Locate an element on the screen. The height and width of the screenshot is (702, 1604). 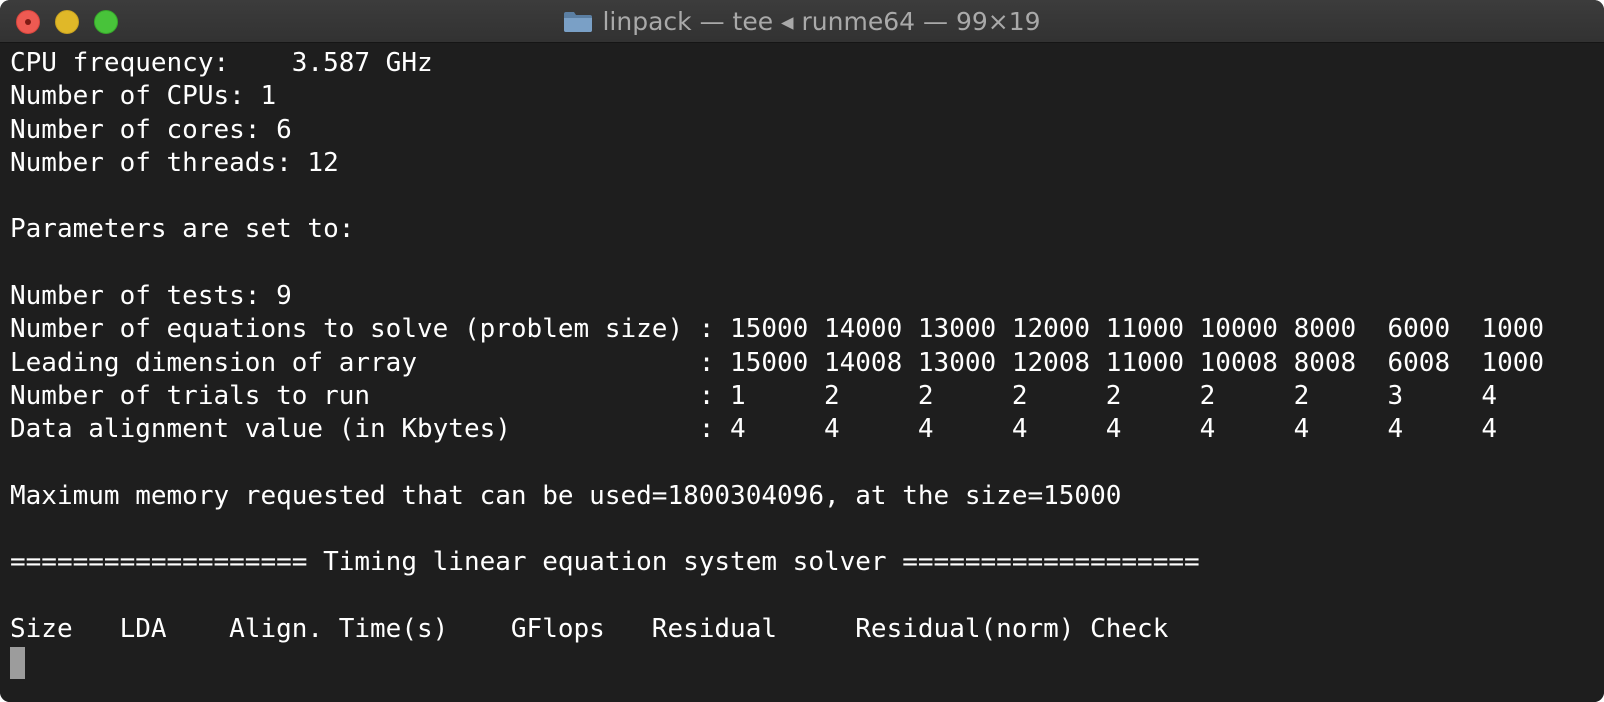
terminal-line: Number of threads: 12 is located at coordinates (174, 162).